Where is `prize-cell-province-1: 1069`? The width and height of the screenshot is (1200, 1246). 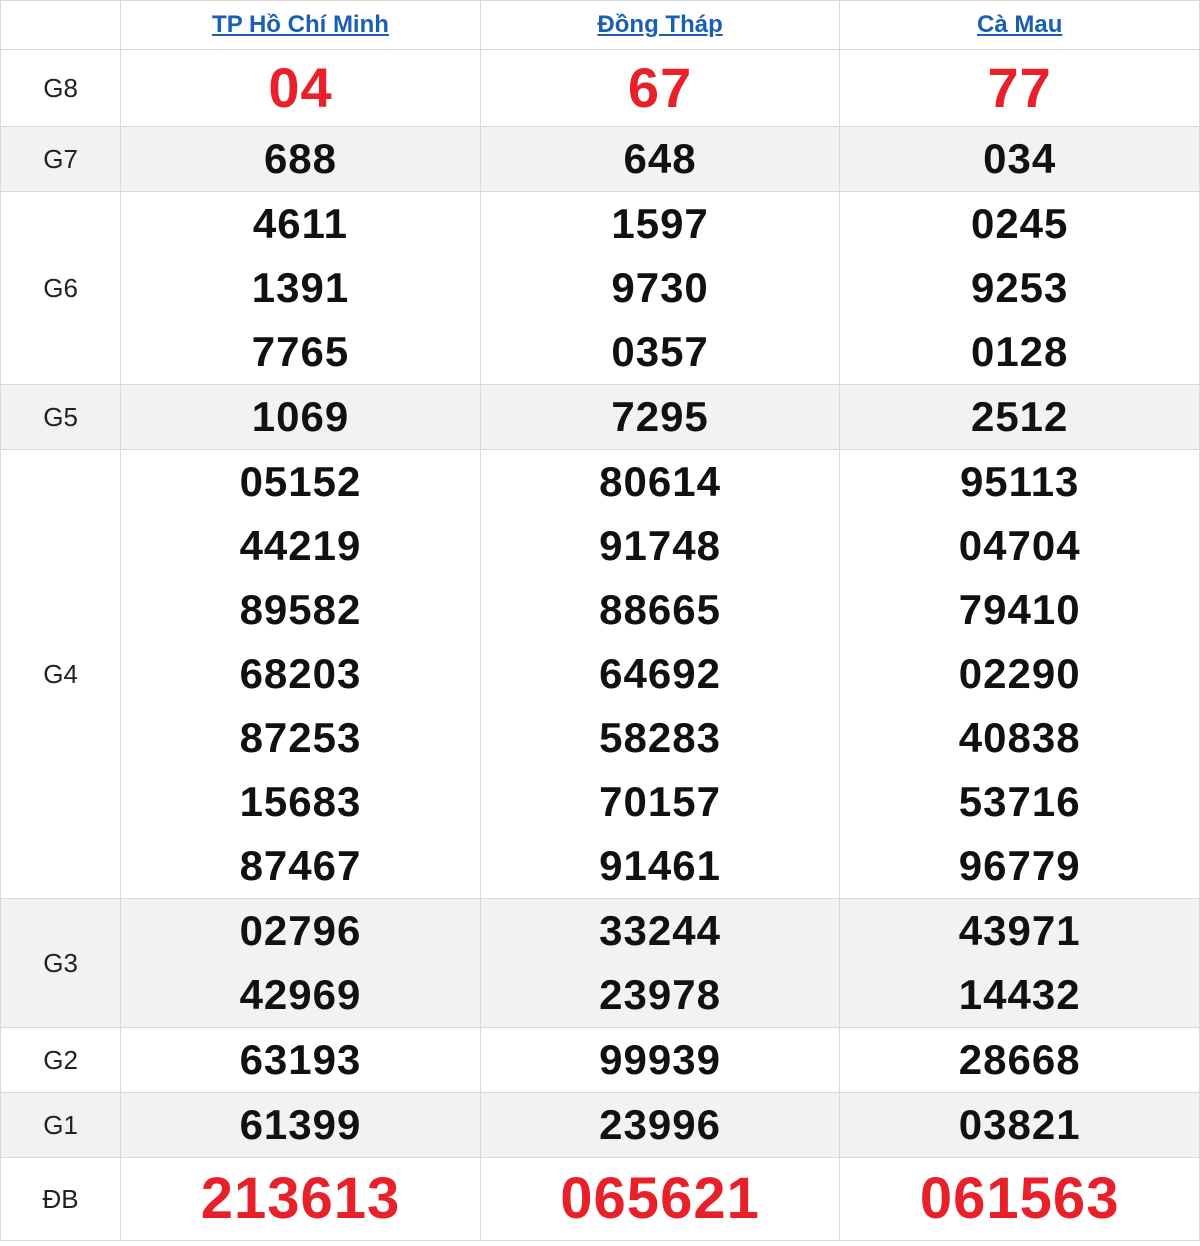 prize-cell-province-1: 1069 is located at coordinates (300, 417).